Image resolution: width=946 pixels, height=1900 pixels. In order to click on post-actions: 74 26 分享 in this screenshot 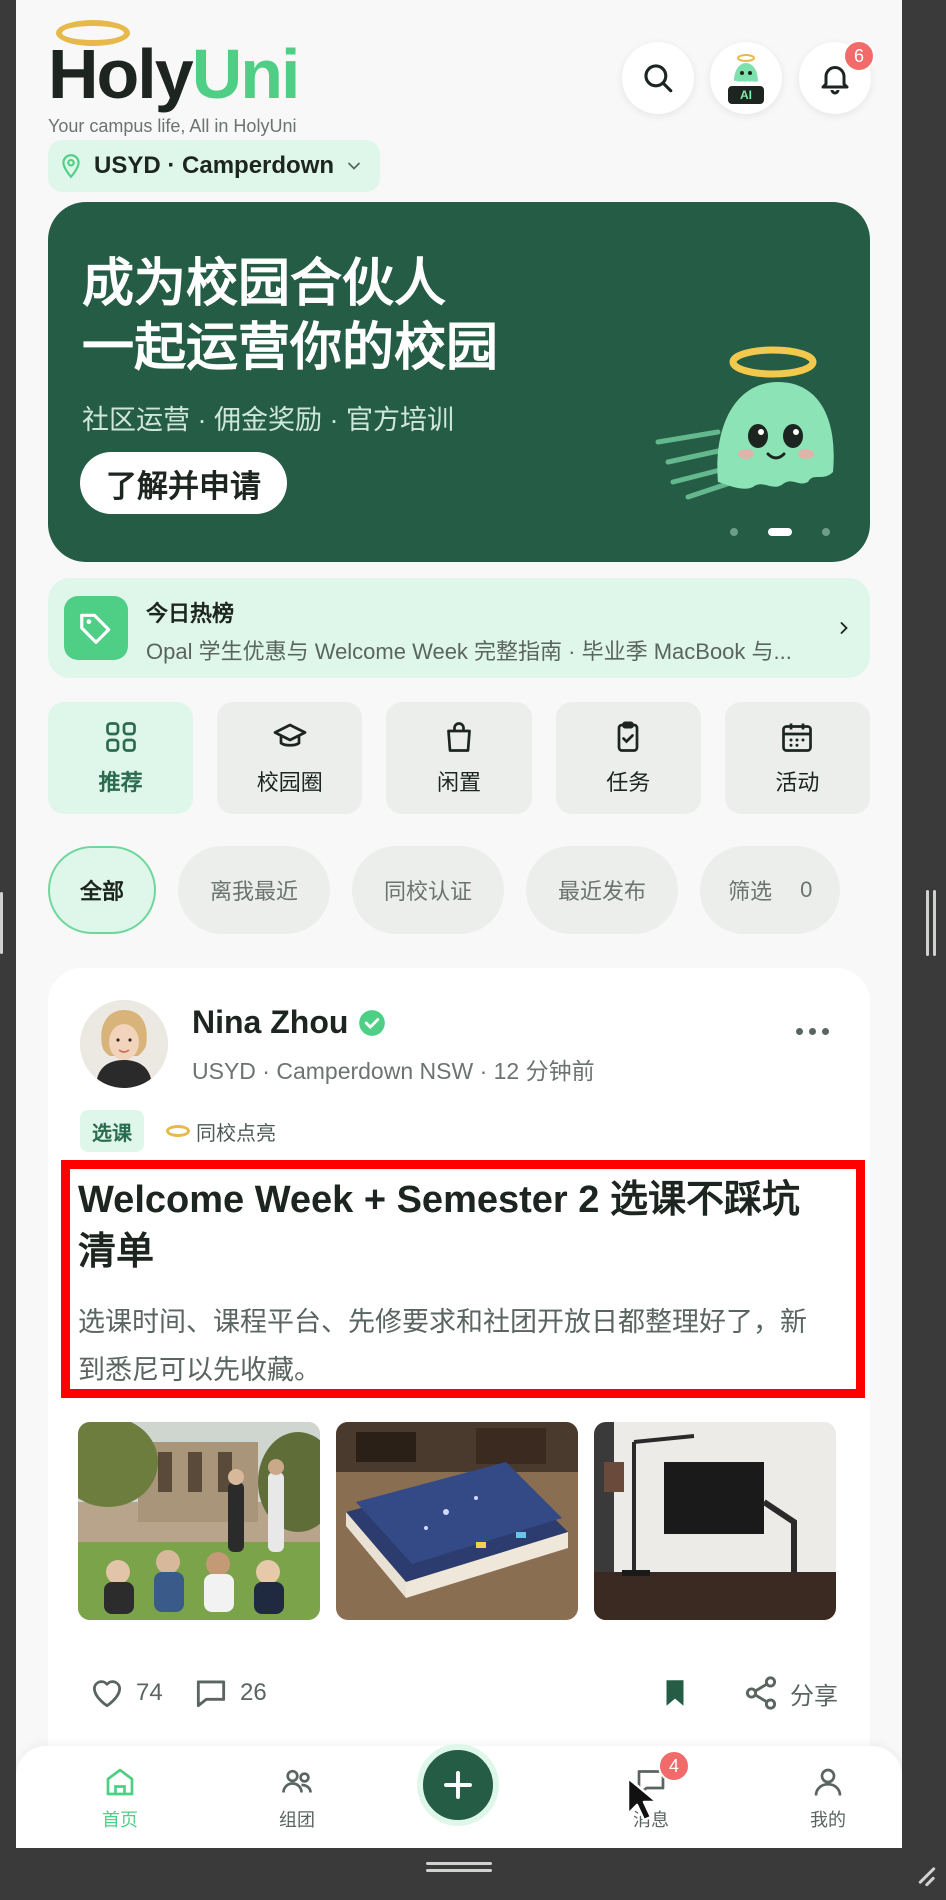, I will do `click(468, 1693)`.